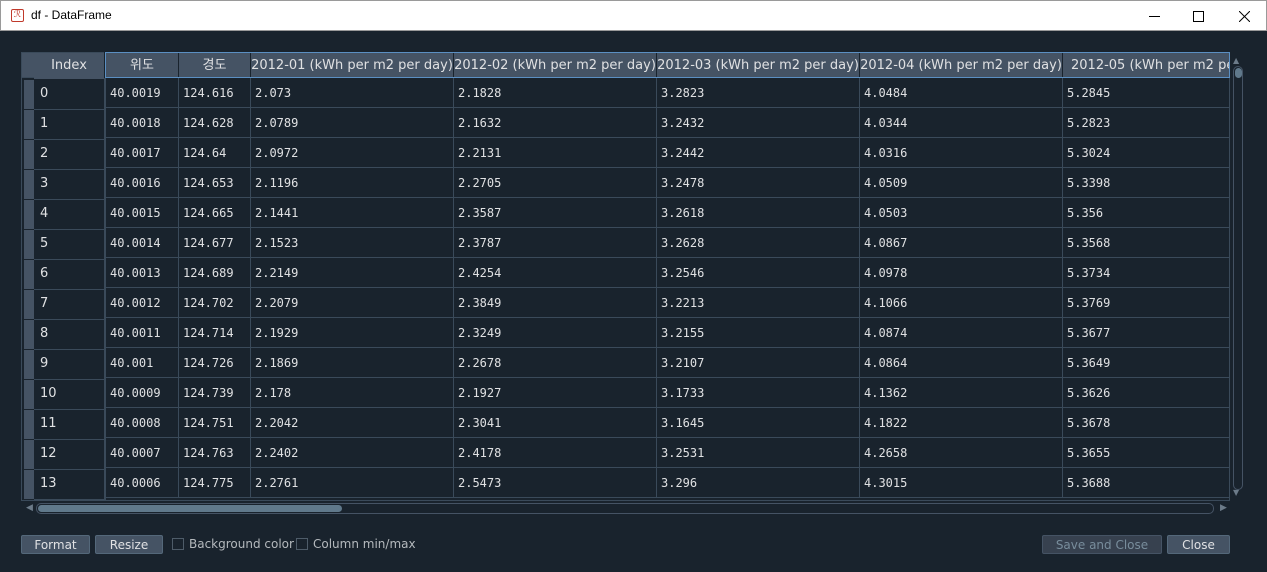 The height and width of the screenshot is (572, 1267). Describe the element at coordinates (233, 544) in the screenshot. I see `background-color-checkbox: Background color` at that location.